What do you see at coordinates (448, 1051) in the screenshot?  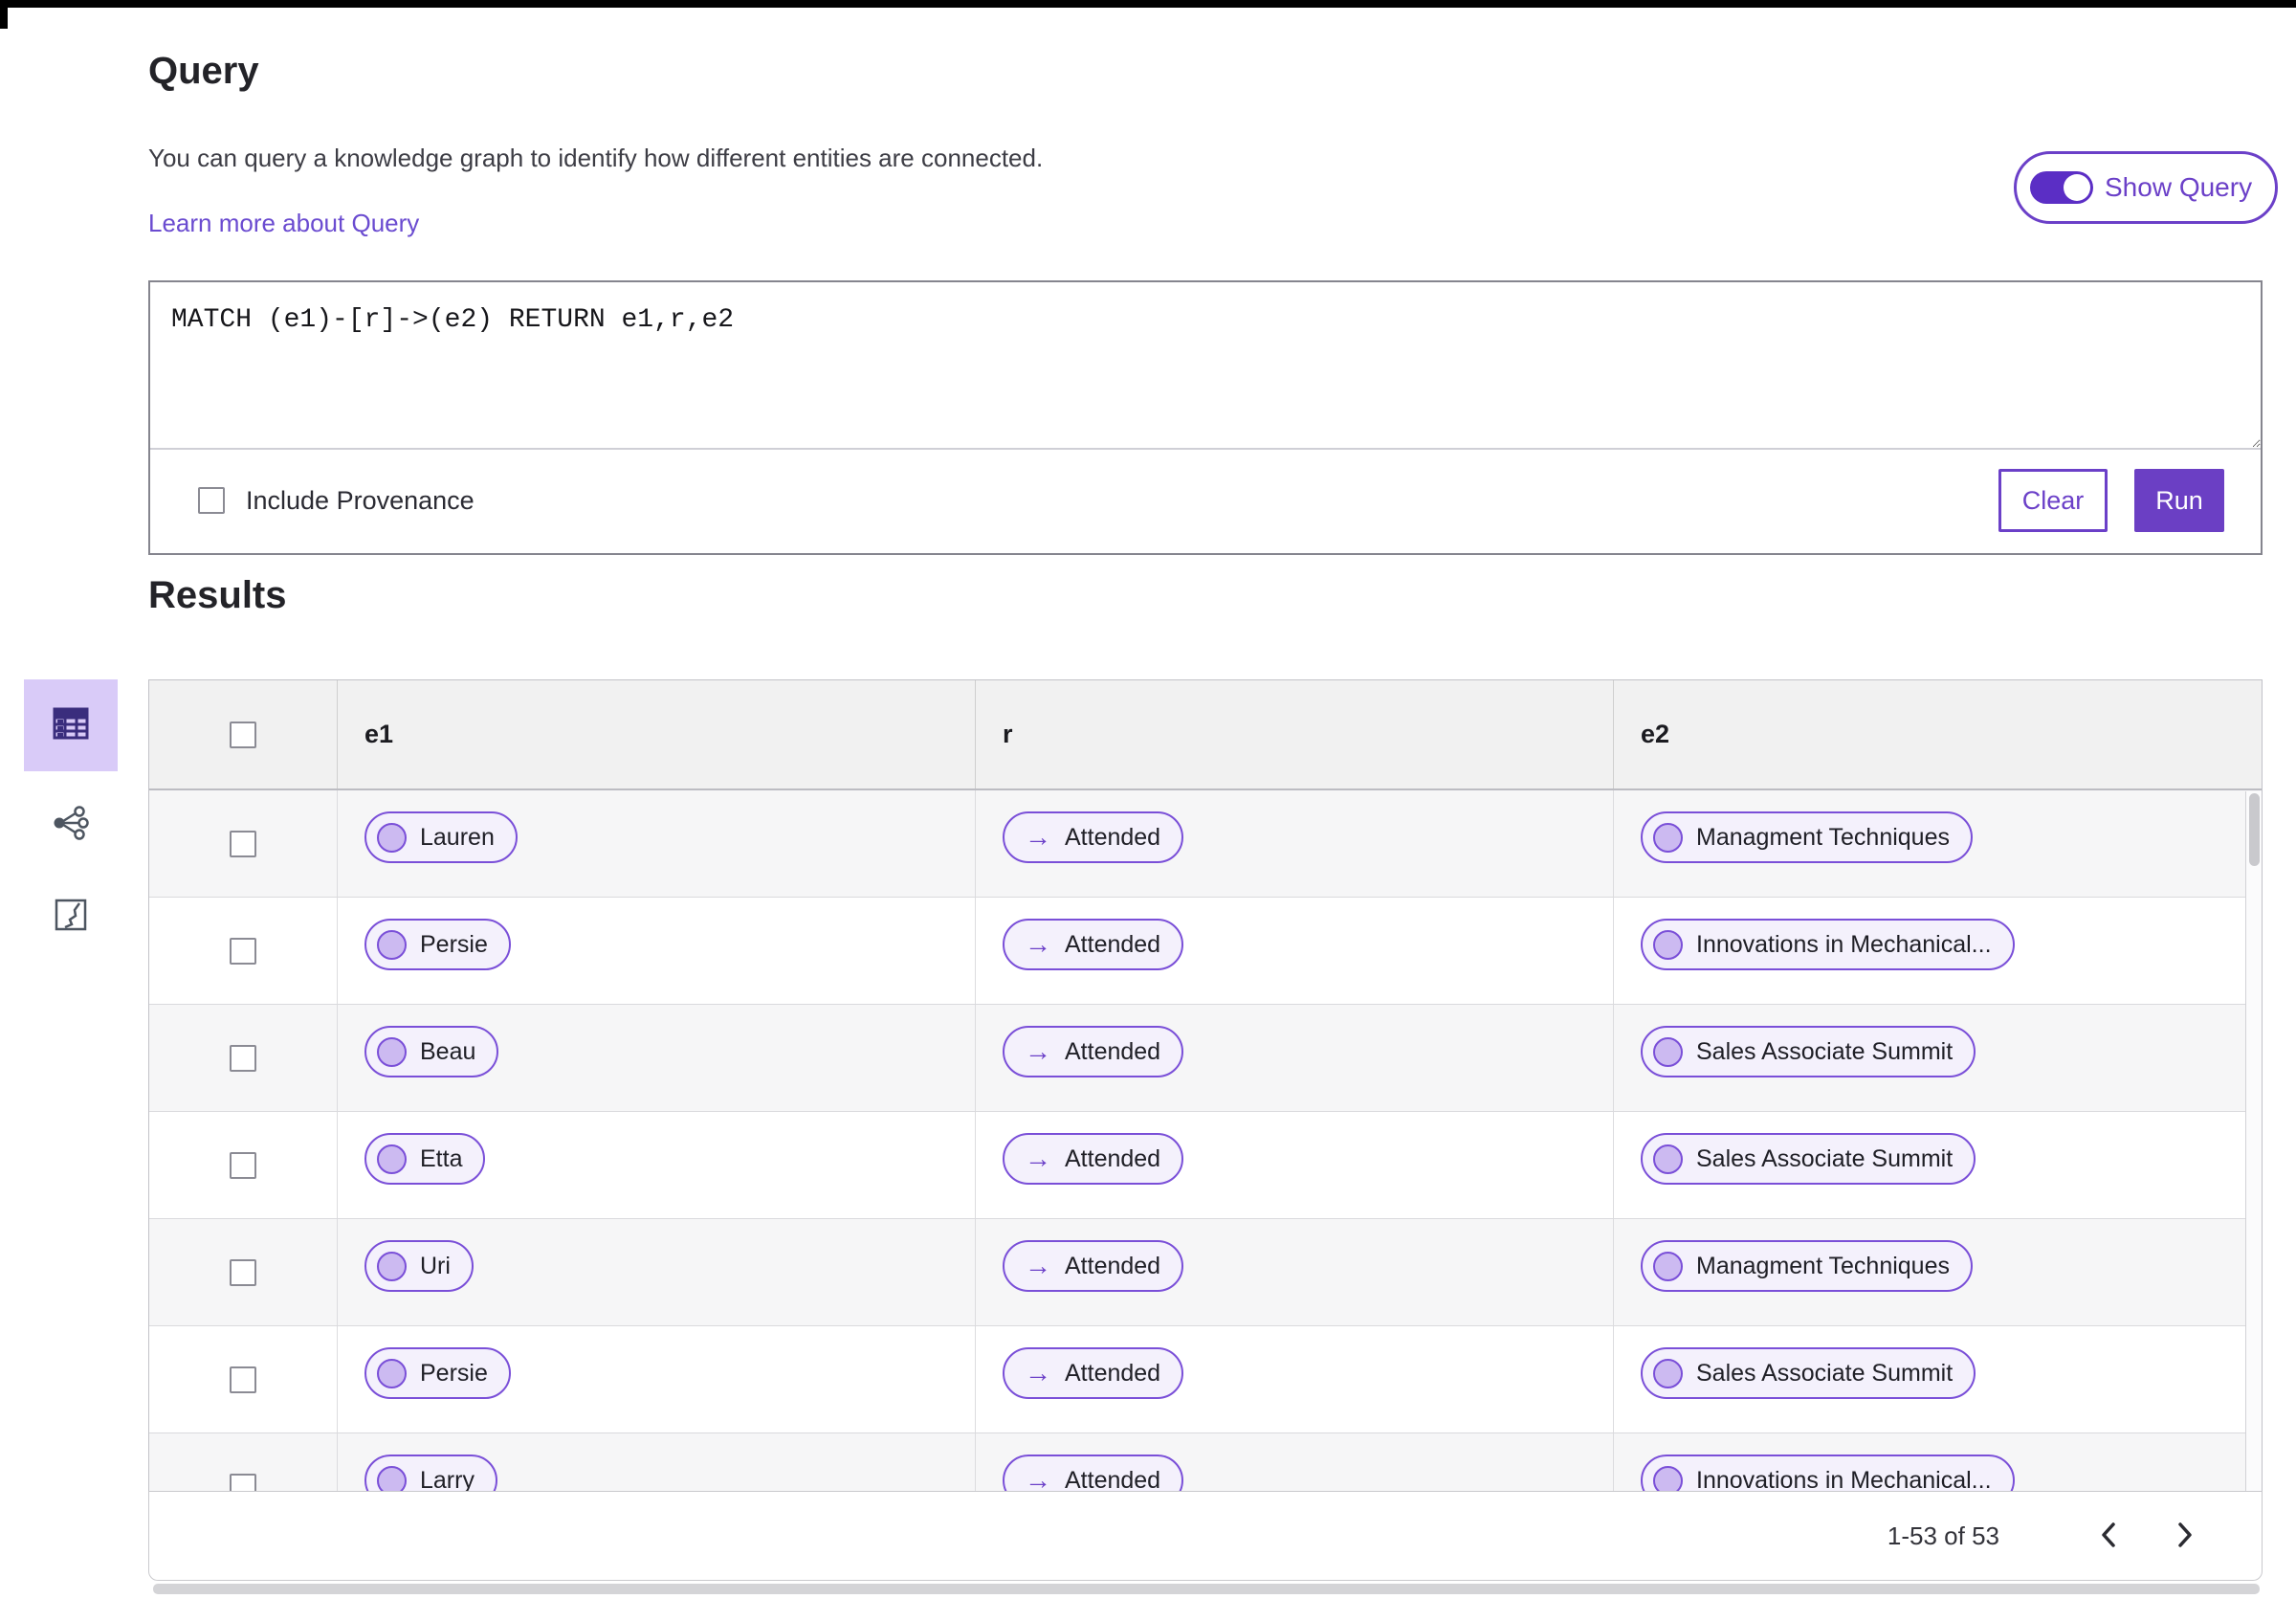 I see `entity-label: Beau` at bounding box center [448, 1051].